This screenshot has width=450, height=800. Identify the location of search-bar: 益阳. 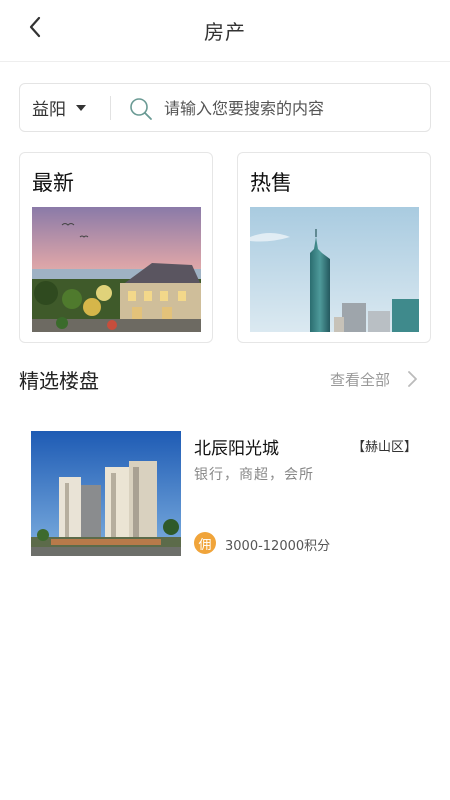
(225, 107).